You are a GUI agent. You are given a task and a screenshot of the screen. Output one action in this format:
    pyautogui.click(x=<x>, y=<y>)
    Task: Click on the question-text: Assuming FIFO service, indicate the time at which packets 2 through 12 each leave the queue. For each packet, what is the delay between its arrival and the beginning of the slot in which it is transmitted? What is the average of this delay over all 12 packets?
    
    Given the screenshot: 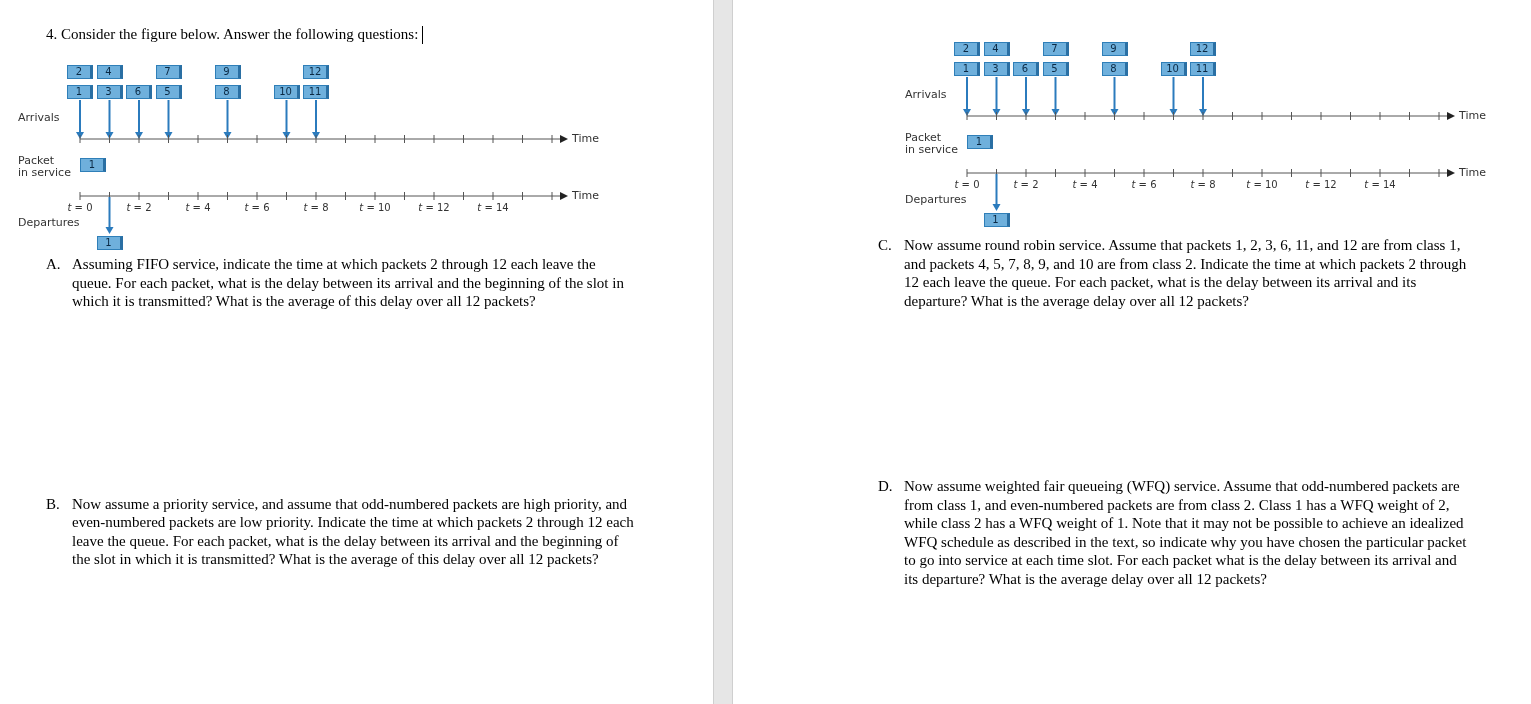 What is the action you would take?
    pyautogui.click(x=348, y=283)
    